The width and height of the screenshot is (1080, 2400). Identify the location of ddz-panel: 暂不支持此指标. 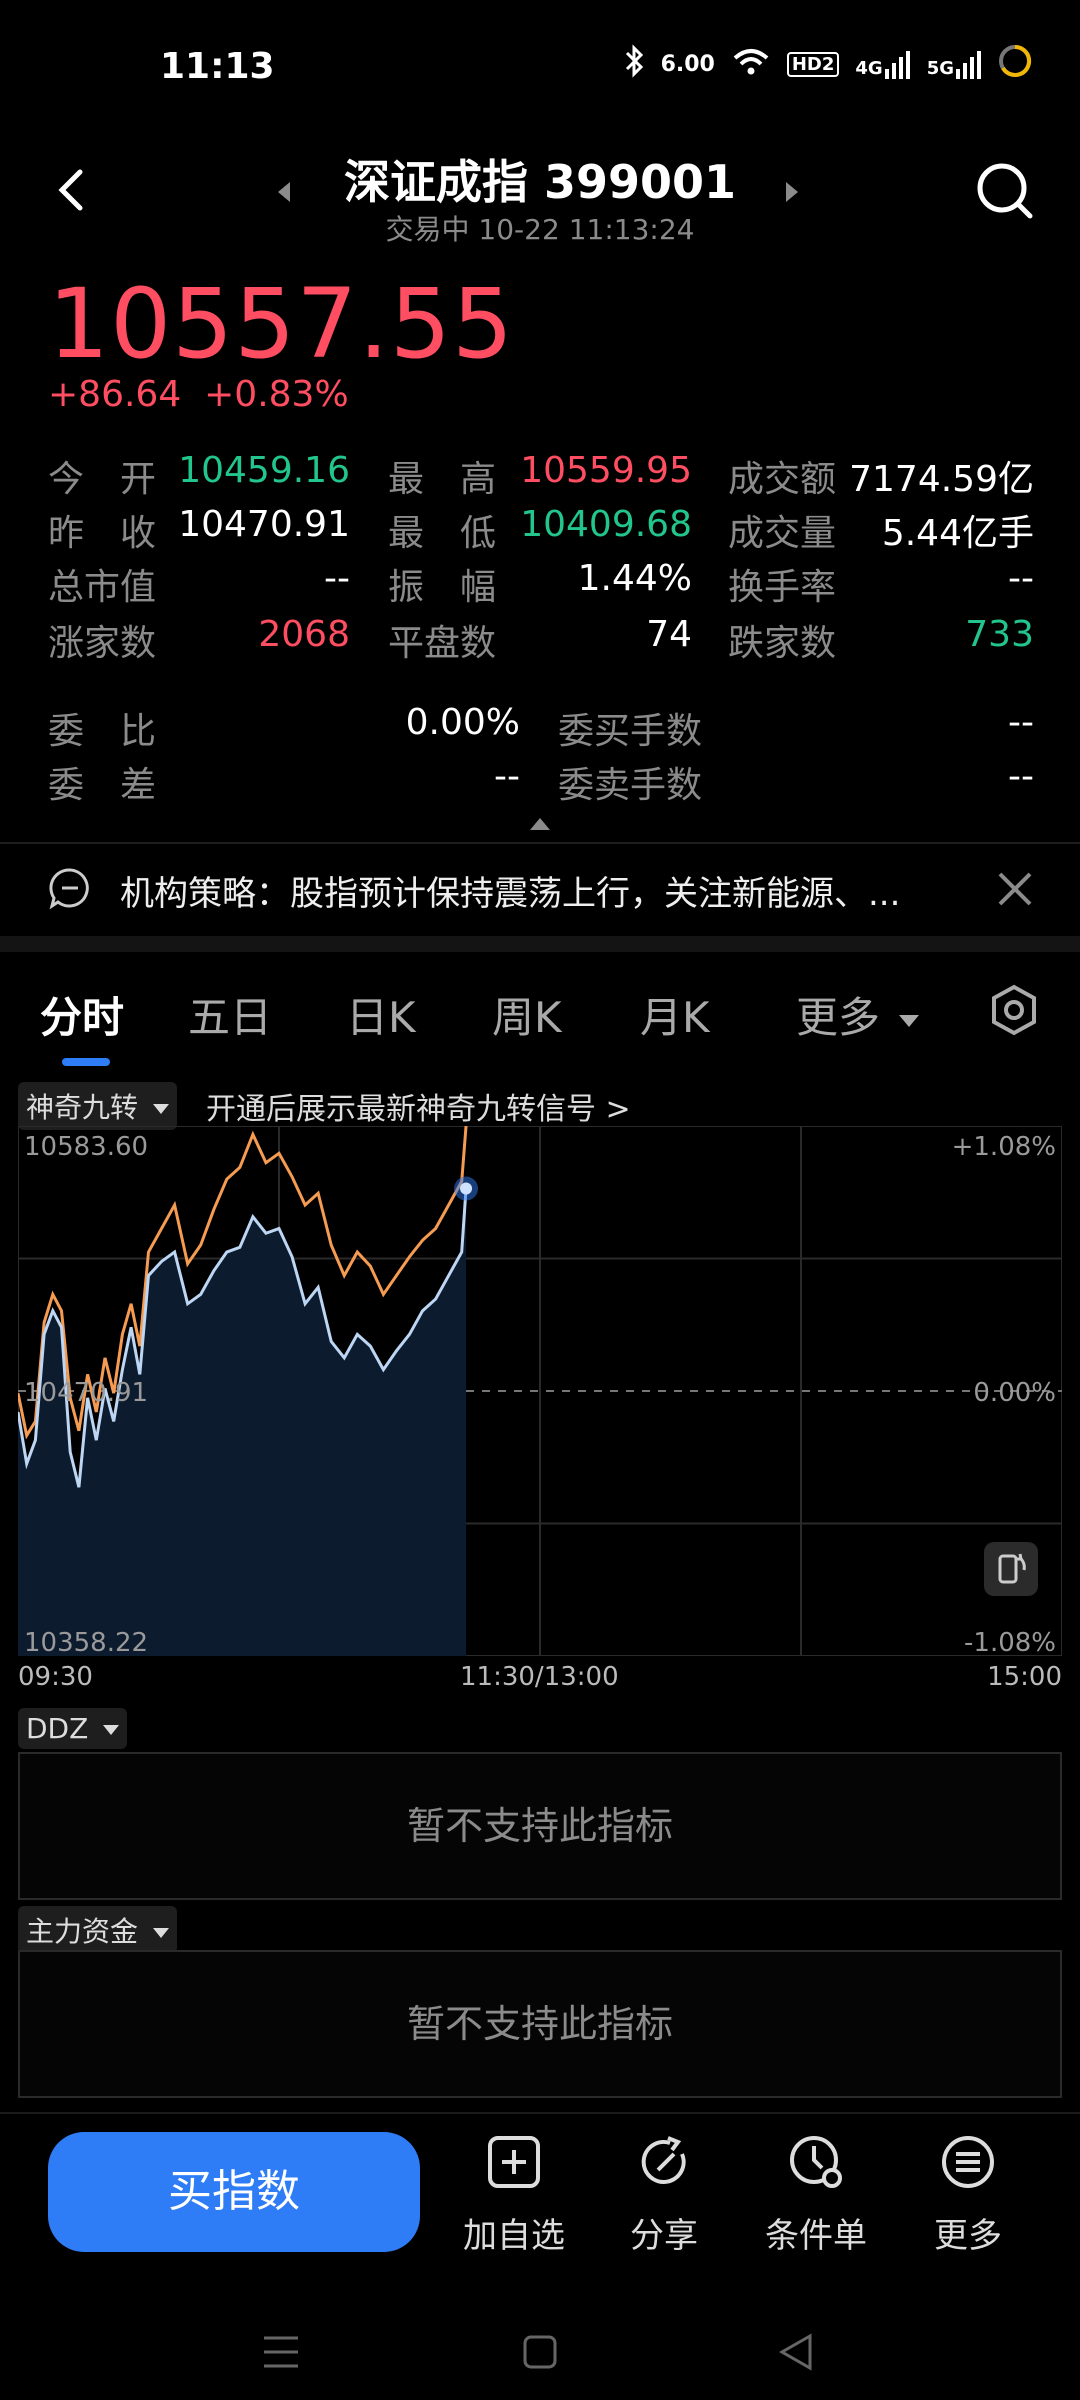
(540, 1826).